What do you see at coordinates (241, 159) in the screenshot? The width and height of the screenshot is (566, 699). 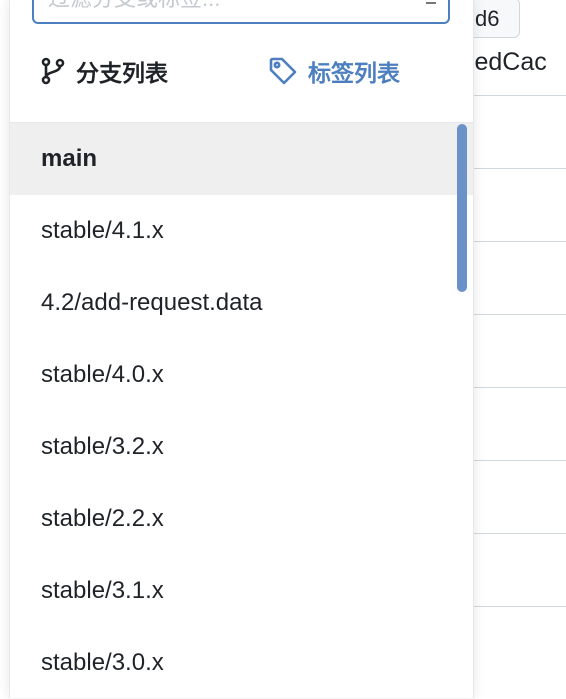 I see `branch-item-main: main` at bounding box center [241, 159].